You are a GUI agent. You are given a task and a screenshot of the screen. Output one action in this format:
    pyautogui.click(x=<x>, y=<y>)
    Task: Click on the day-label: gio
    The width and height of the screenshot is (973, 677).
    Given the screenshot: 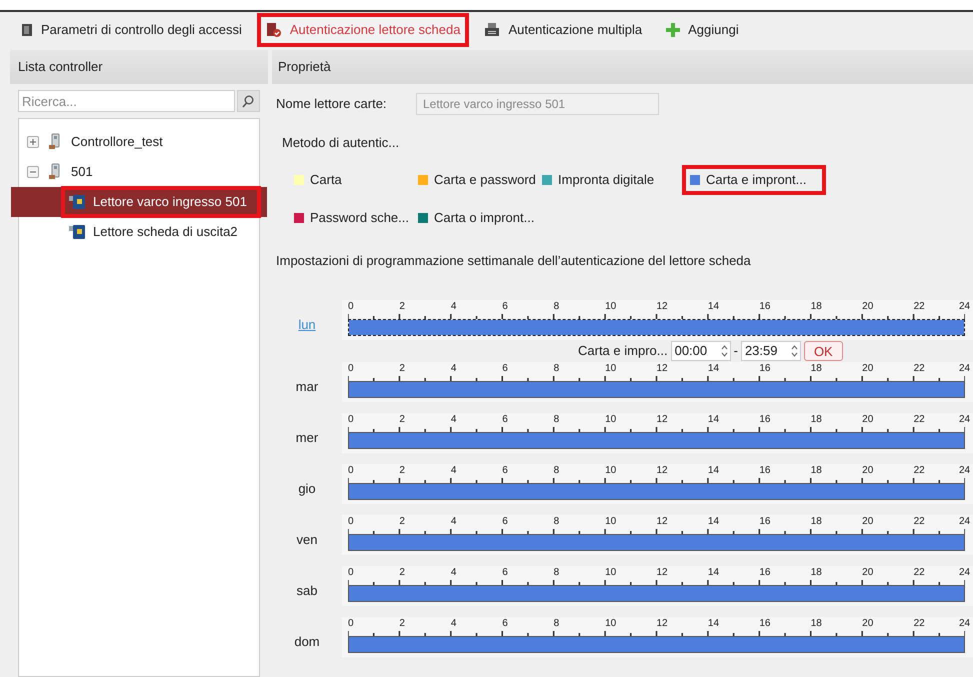 What is the action you would take?
    pyautogui.click(x=307, y=488)
    